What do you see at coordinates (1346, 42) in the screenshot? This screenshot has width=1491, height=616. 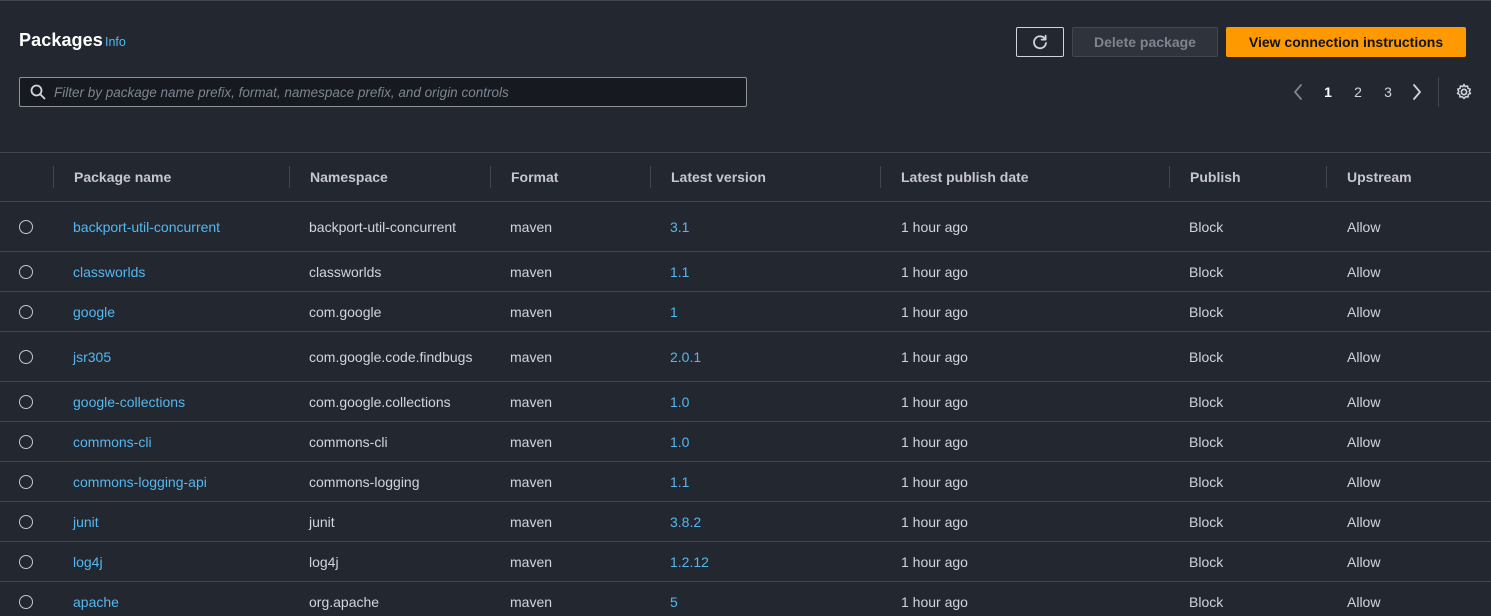 I see `view-connection-instructions-button: View connection instructions` at bounding box center [1346, 42].